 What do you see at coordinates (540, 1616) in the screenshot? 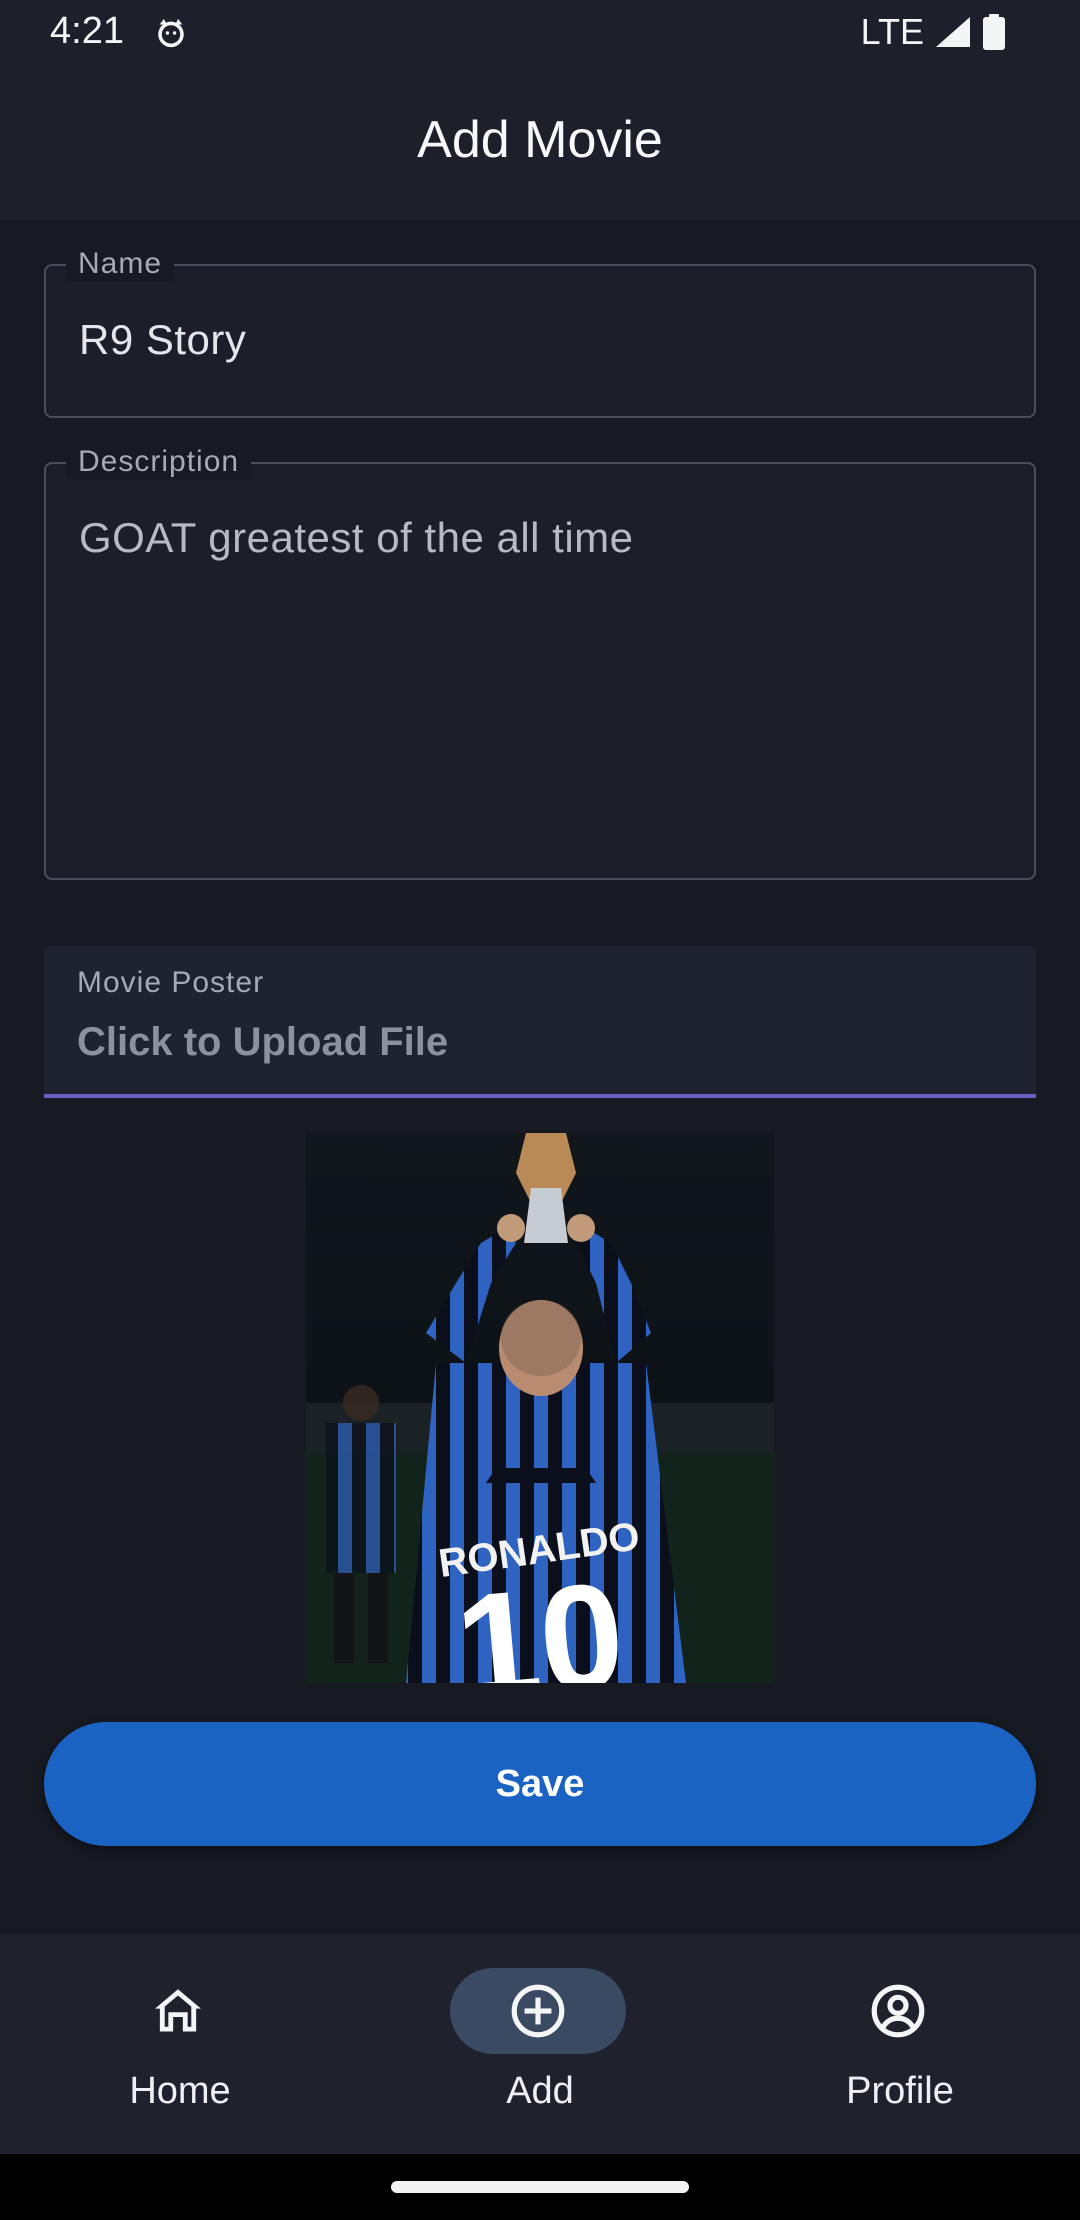
I see `svg-text: 10` at bounding box center [540, 1616].